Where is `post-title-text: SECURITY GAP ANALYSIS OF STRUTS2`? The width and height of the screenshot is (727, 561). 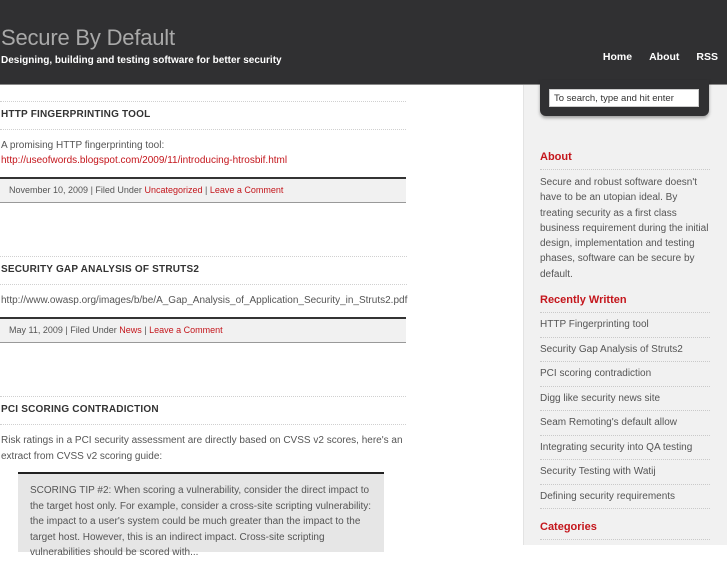
post-title-text: SECURITY GAP ANALYSIS OF STRUTS2 is located at coordinates (100, 269).